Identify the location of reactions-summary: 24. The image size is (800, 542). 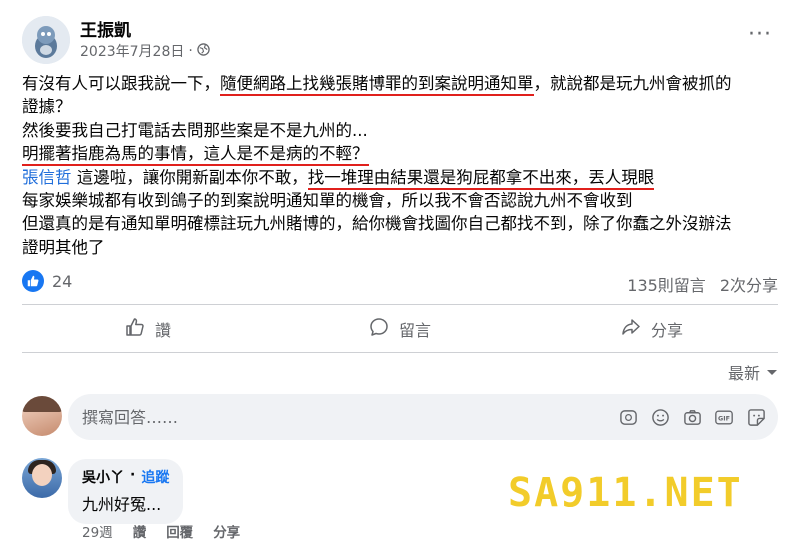
(47, 281).